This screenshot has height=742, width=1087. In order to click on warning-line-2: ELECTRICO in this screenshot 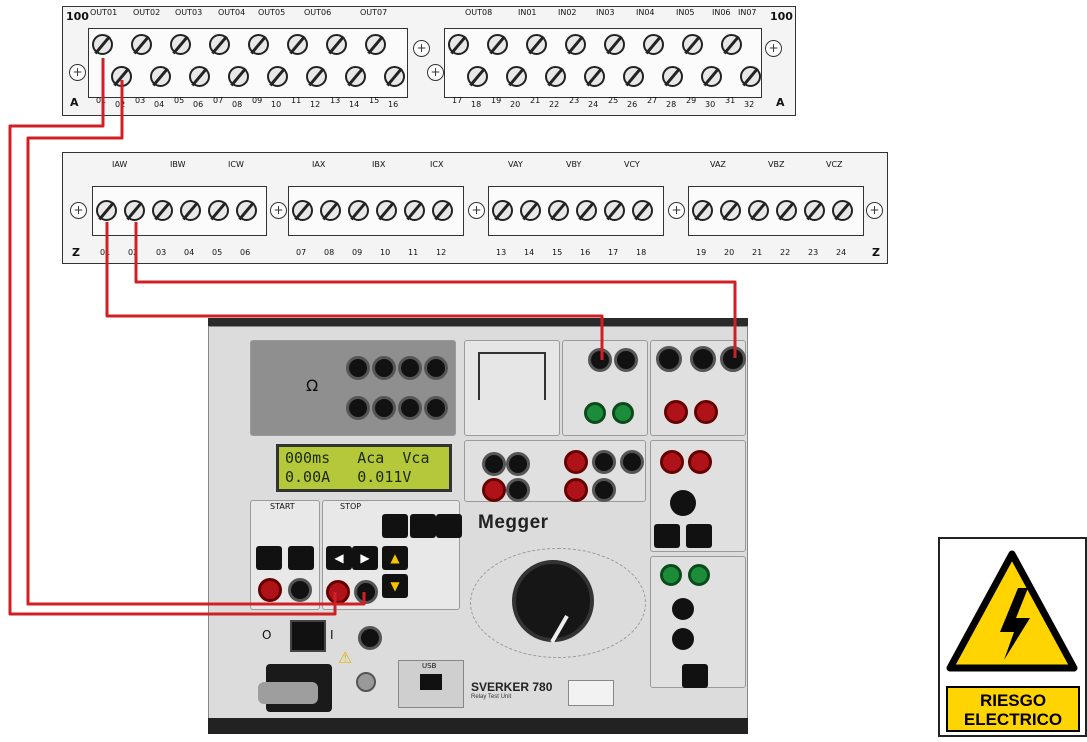, I will do `click(1013, 719)`.